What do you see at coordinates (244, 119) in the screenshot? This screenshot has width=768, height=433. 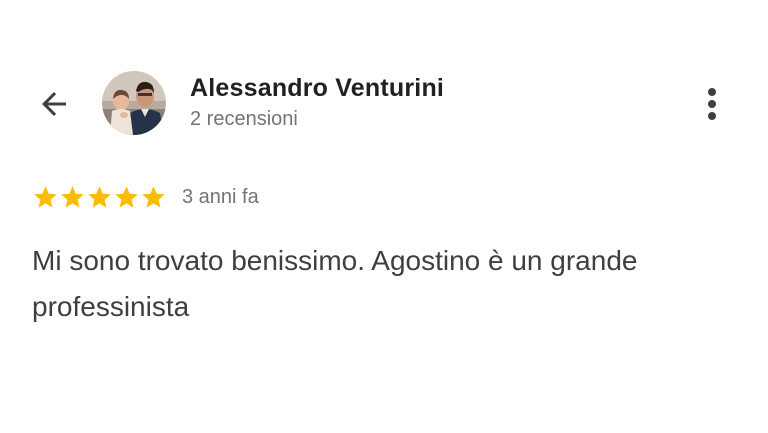 I see `review-count: 2 recensioni` at bounding box center [244, 119].